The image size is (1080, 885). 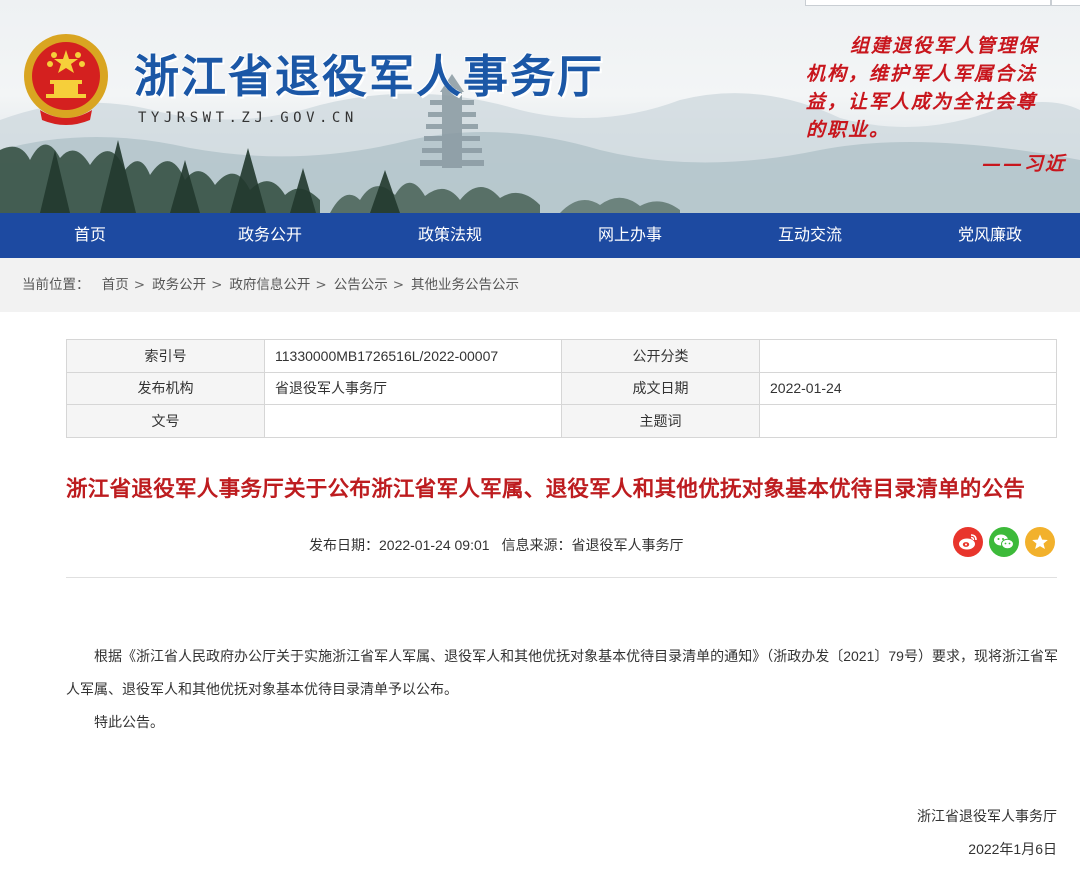 I want to click on national-emblem-icon, so click(x=66, y=79).